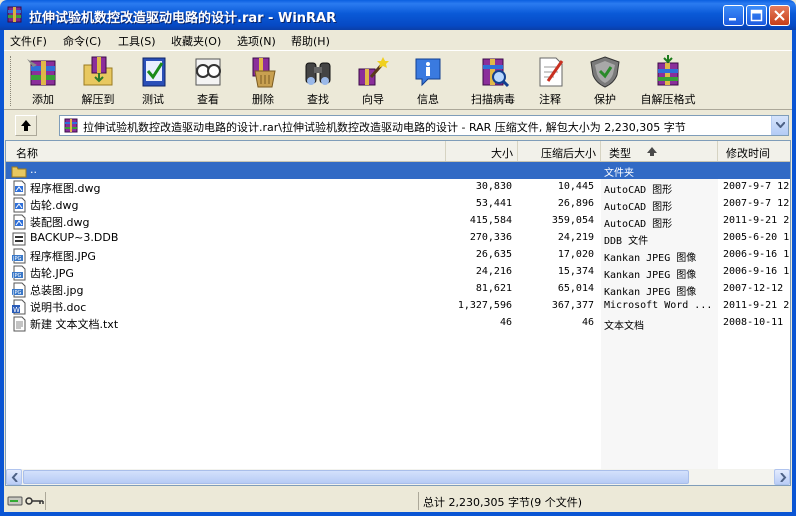 The width and height of the screenshot is (796, 516). What do you see at coordinates (550, 81) in the screenshot?
I see `comment-button: 注释` at bounding box center [550, 81].